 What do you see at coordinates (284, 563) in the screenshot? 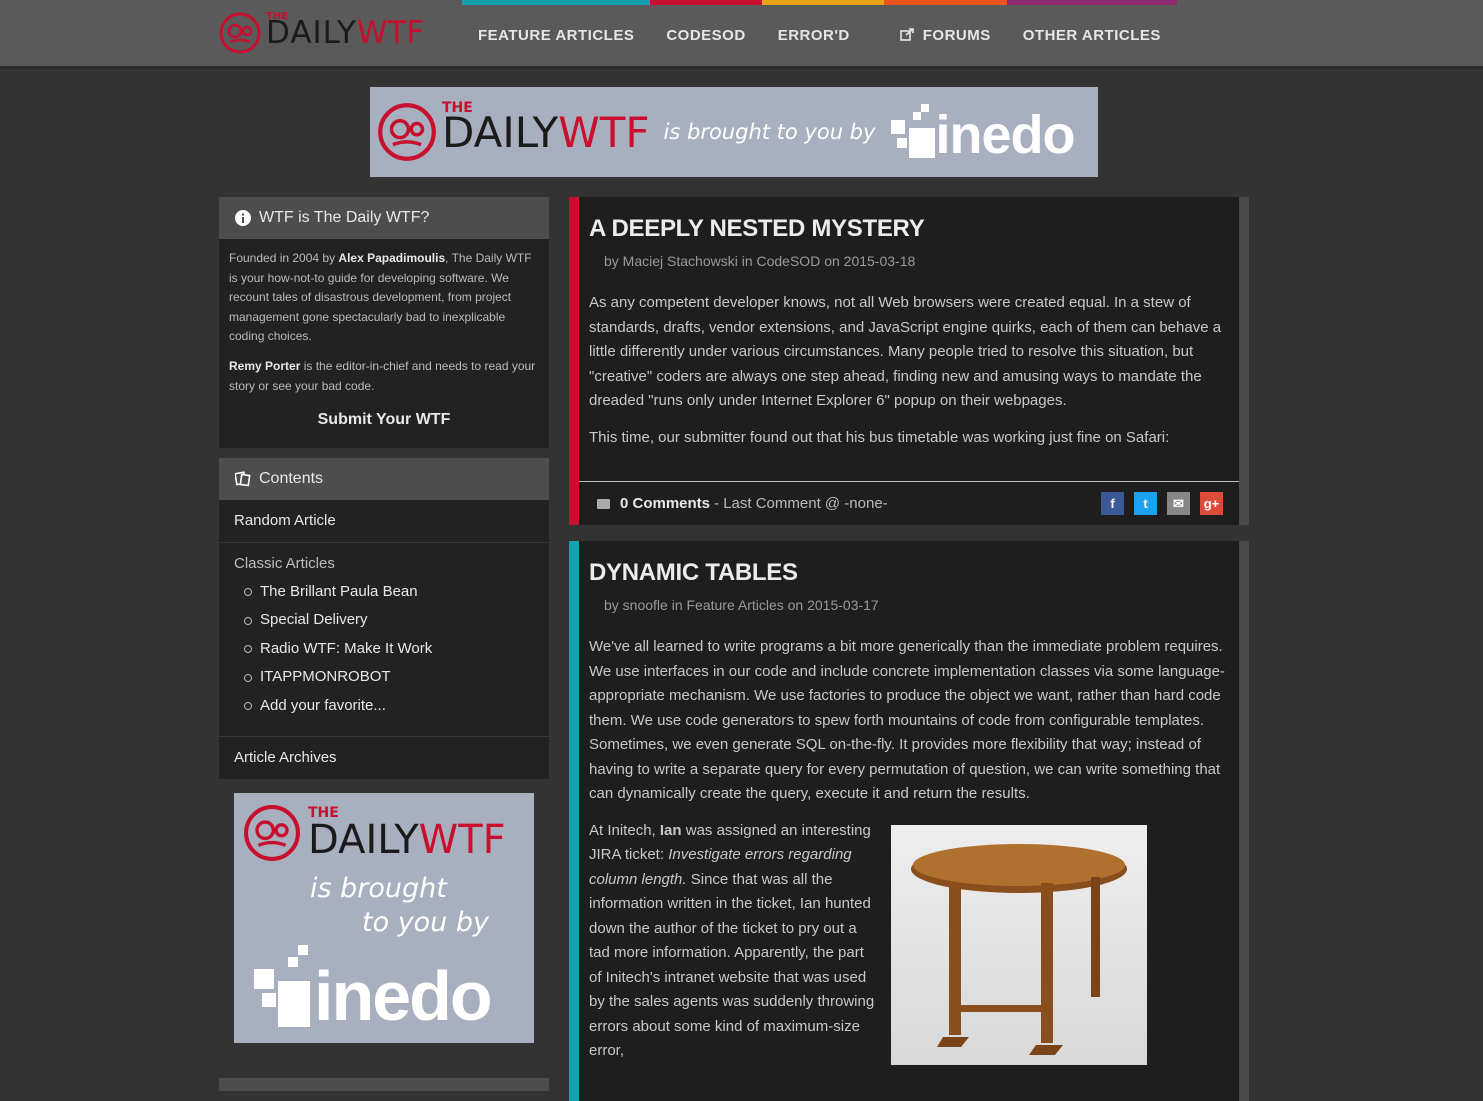
I see `classic-articles-title: Classic Articles` at bounding box center [284, 563].